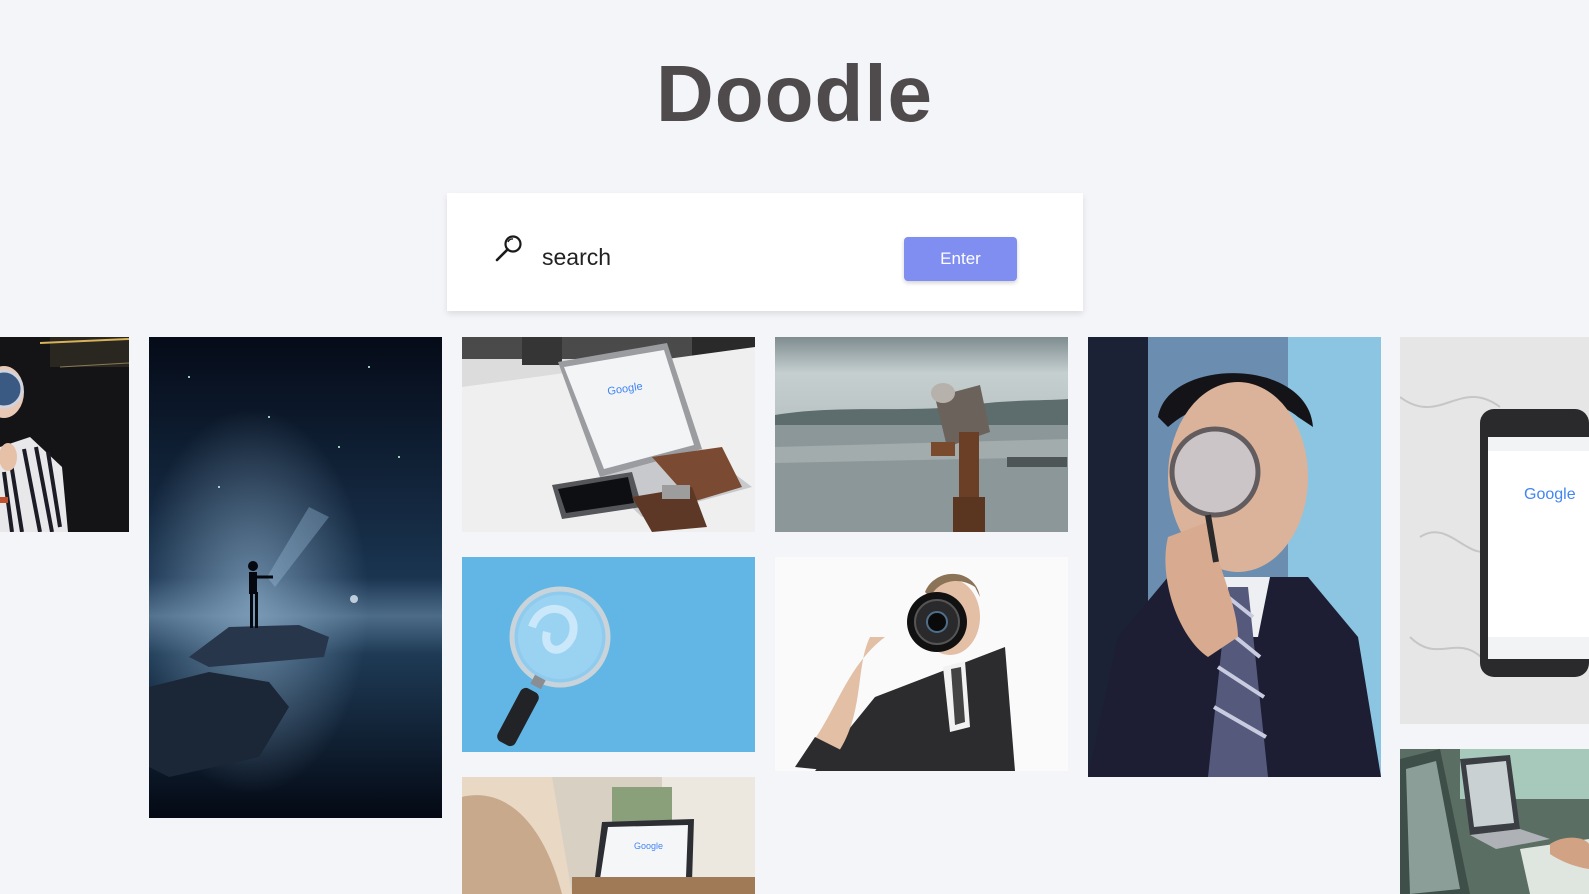  Describe the element at coordinates (508, 248) in the screenshot. I see `search-icon` at that location.